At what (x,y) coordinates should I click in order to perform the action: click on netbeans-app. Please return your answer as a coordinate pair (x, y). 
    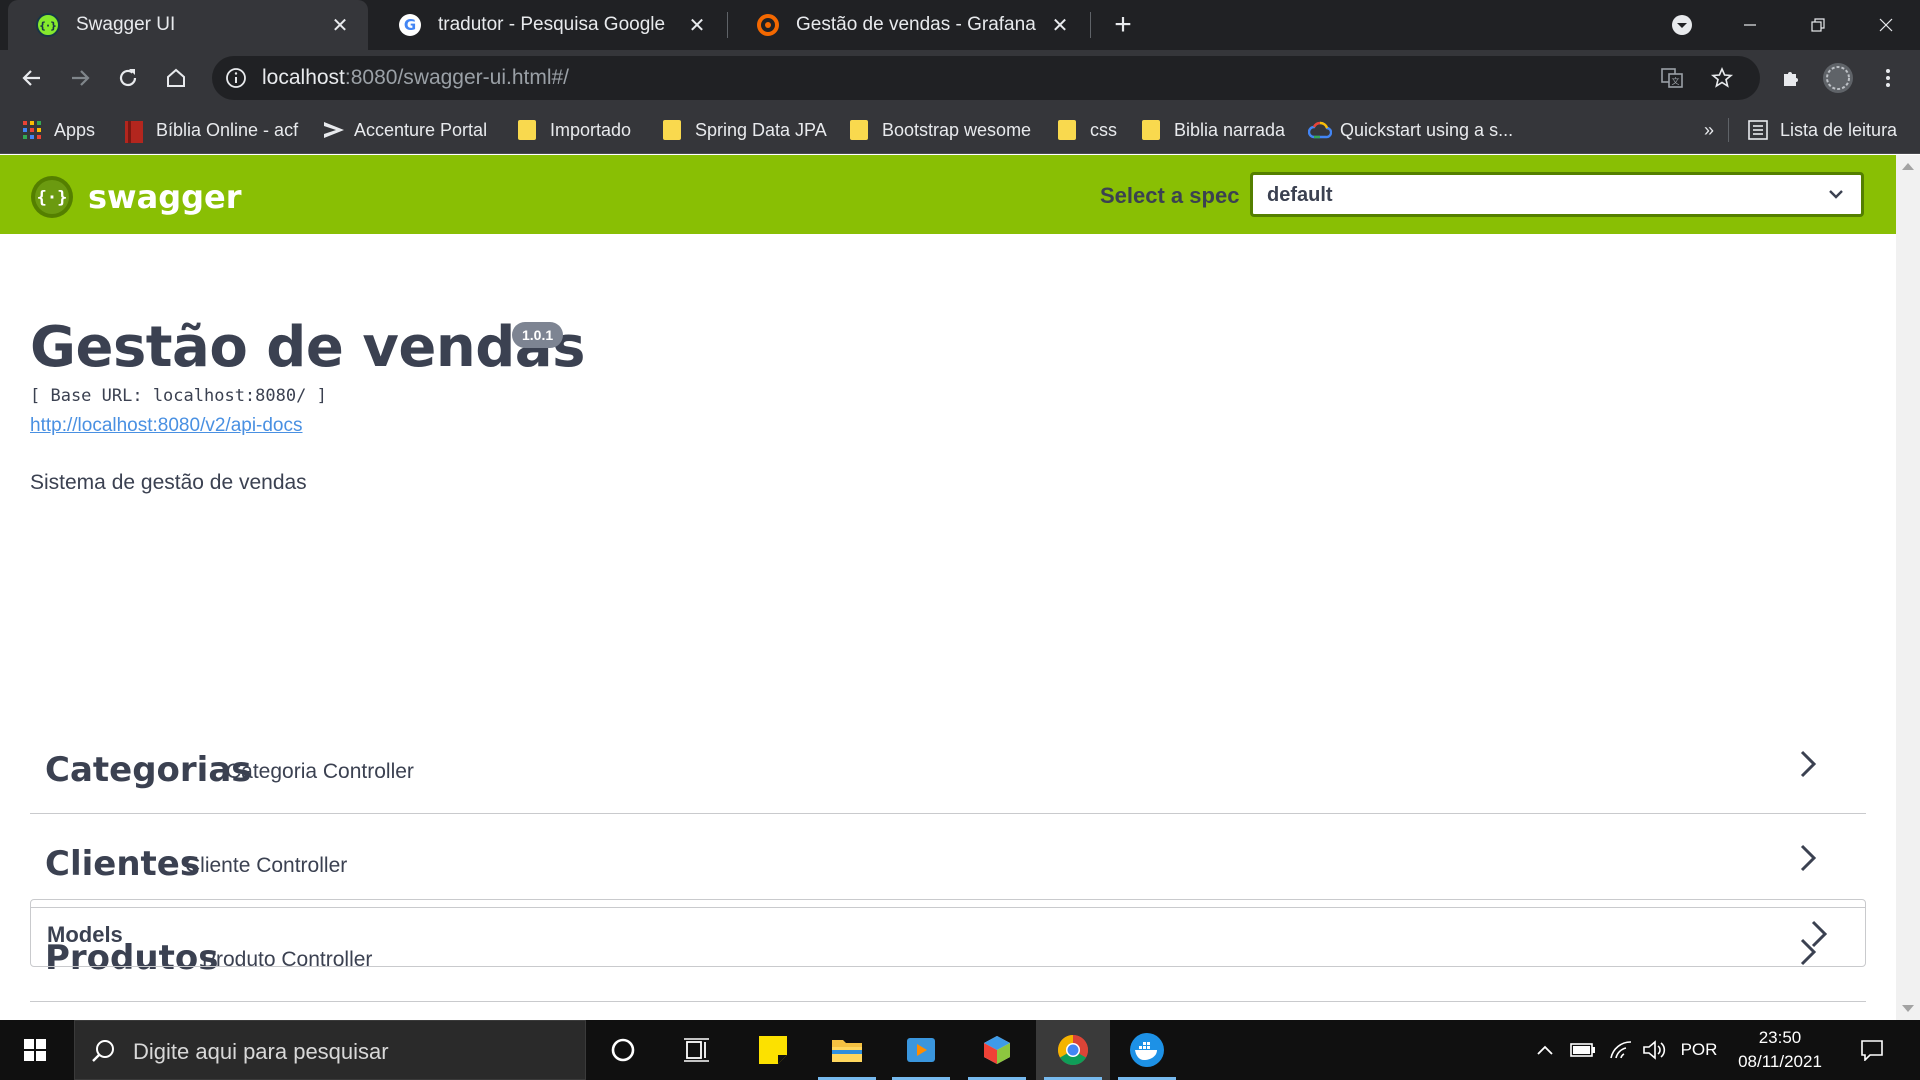
    Looking at the image, I should click on (997, 1050).